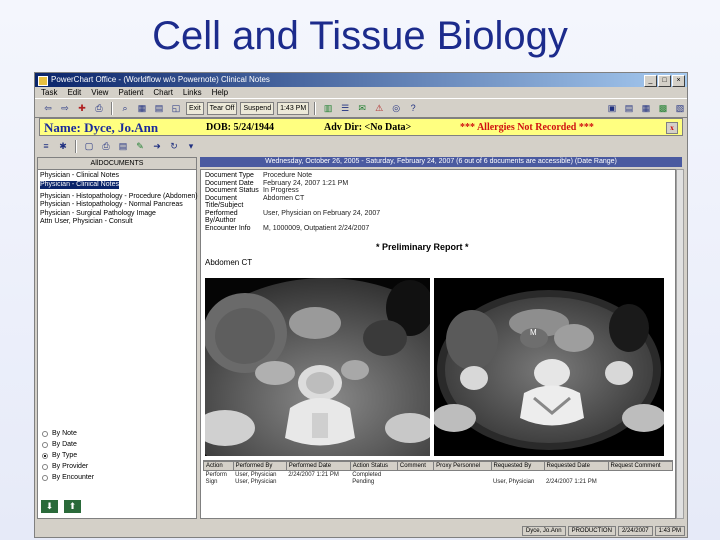  What do you see at coordinates (680, 344) in the screenshot?
I see `document-scrollbar` at bounding box center [680, 344].